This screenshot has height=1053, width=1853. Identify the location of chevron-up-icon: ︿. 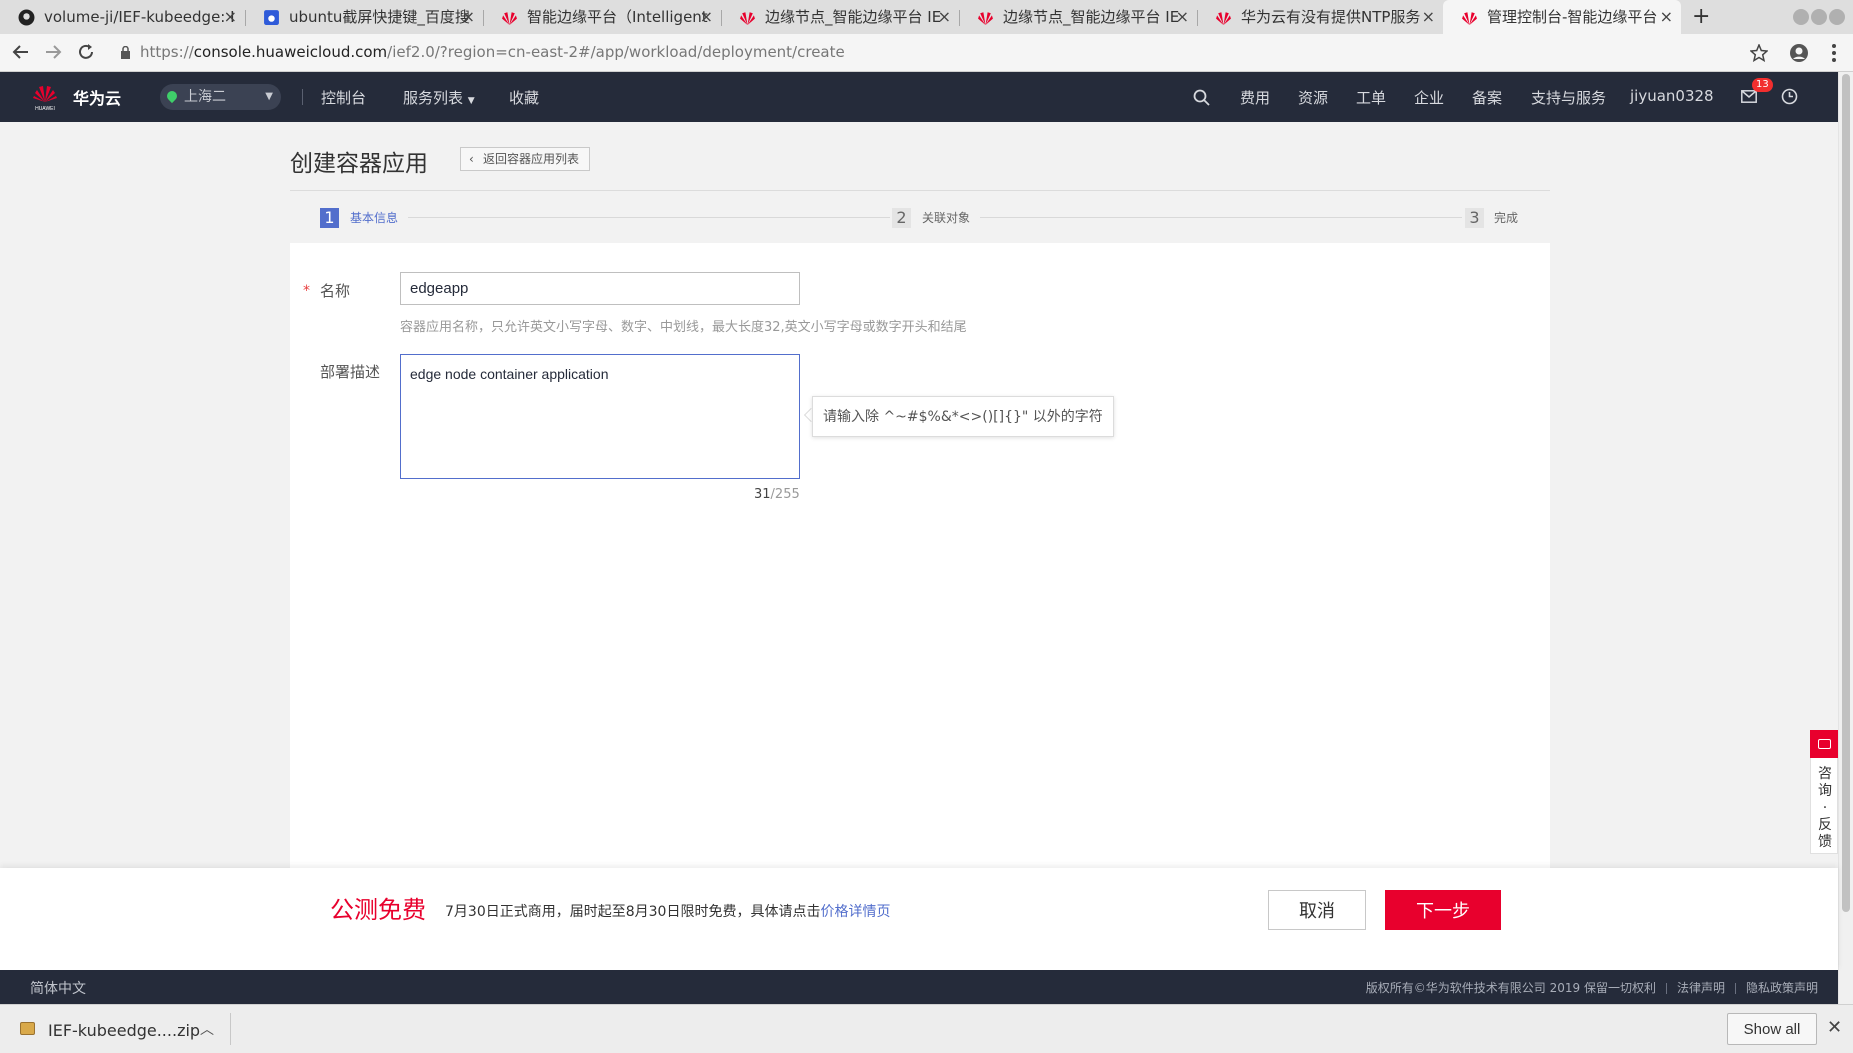
(207, 1029).